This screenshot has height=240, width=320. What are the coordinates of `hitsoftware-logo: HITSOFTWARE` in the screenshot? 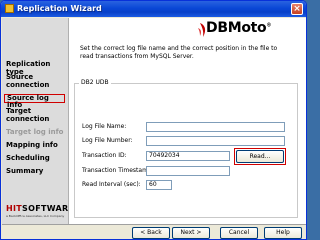 It's located at (40, 208).